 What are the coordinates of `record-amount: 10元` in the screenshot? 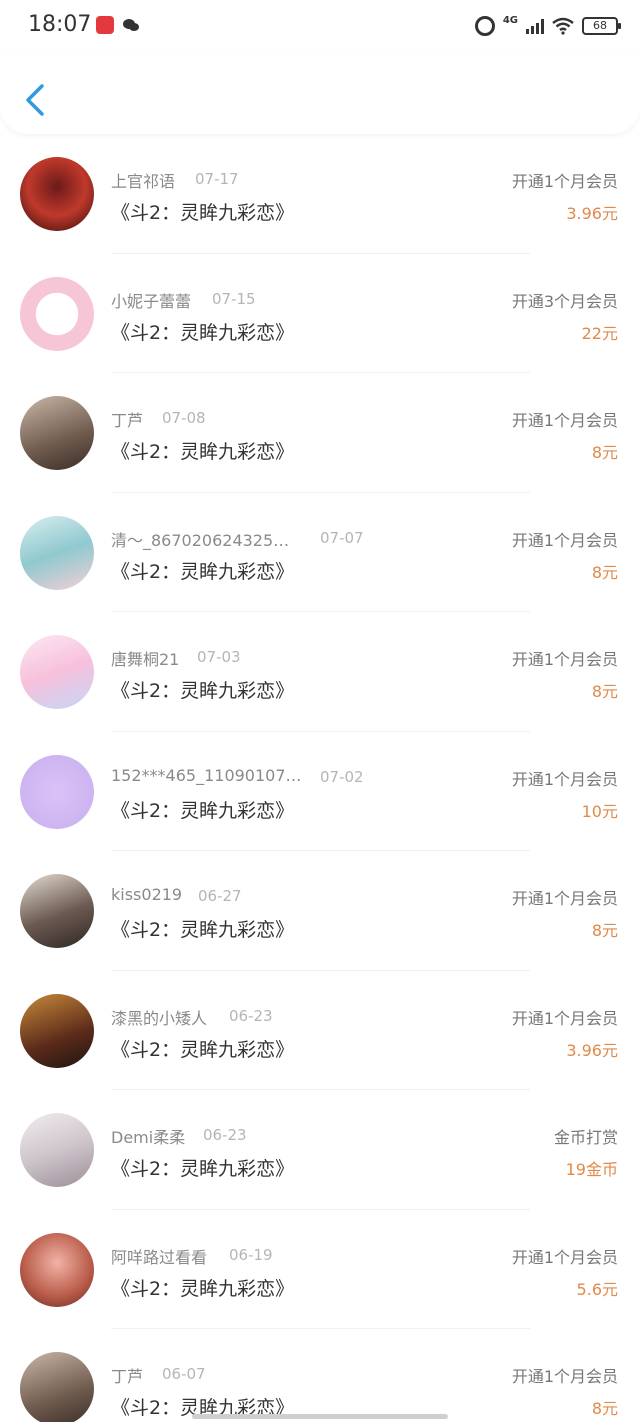 It's located at (599, 811).